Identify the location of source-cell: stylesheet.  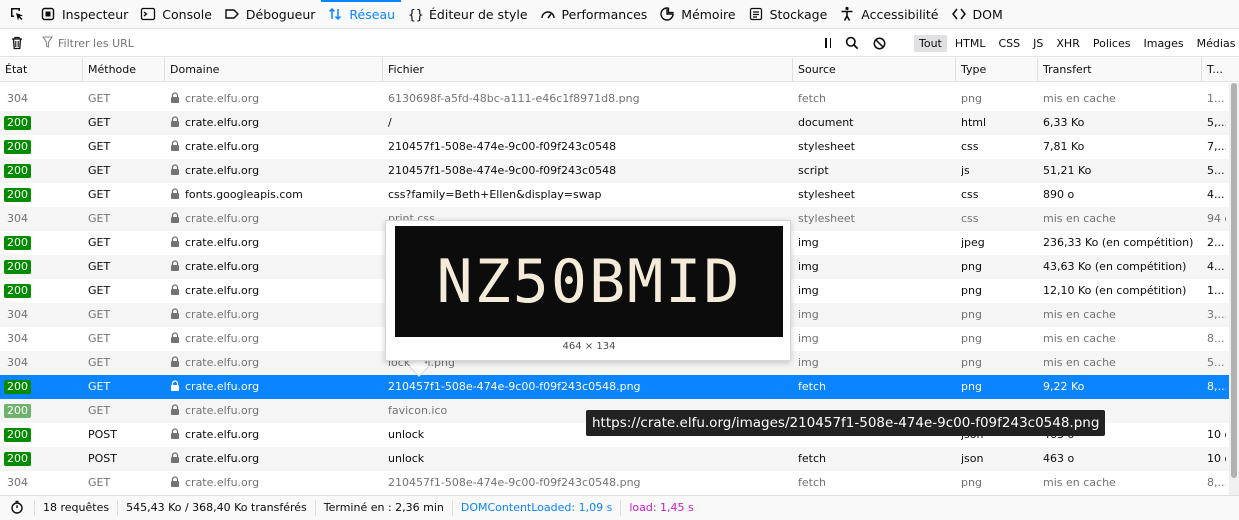
(826, 194).